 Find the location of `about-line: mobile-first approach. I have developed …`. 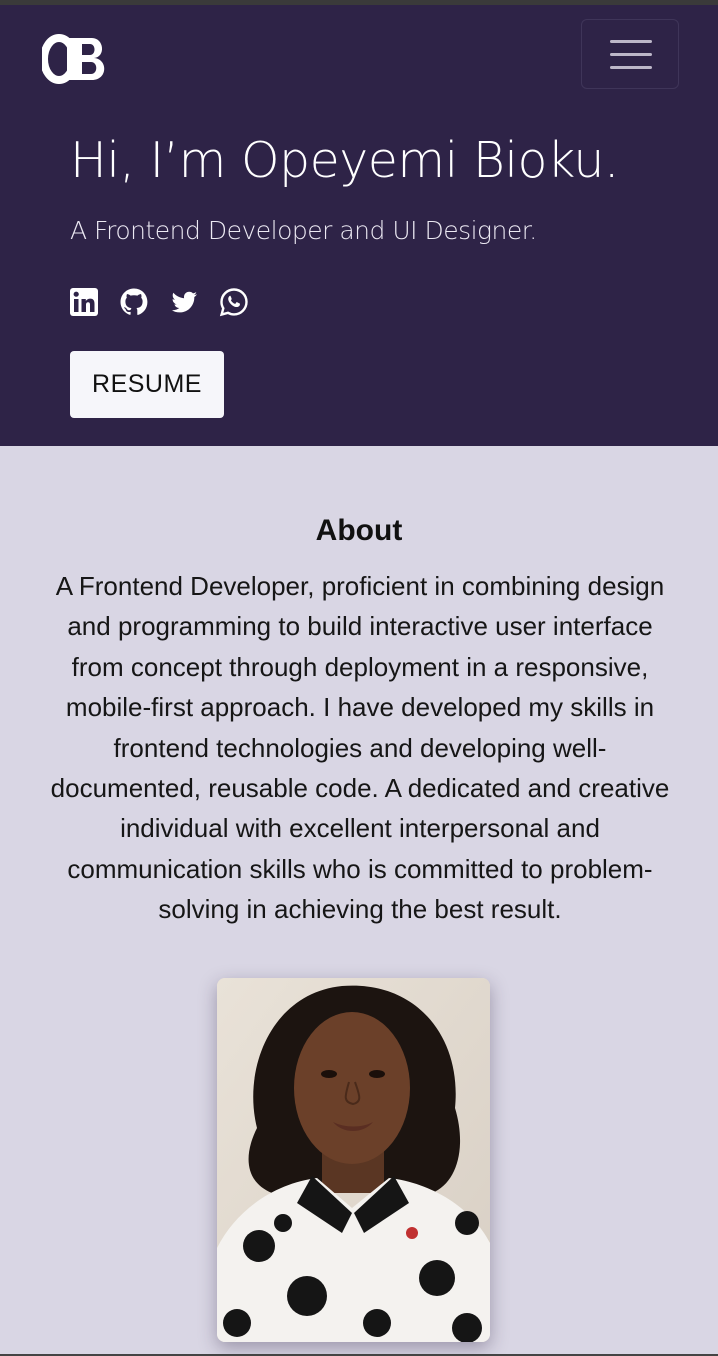

about-line: mobile-first approach. I have developed … is located at coordinates (360, 707).